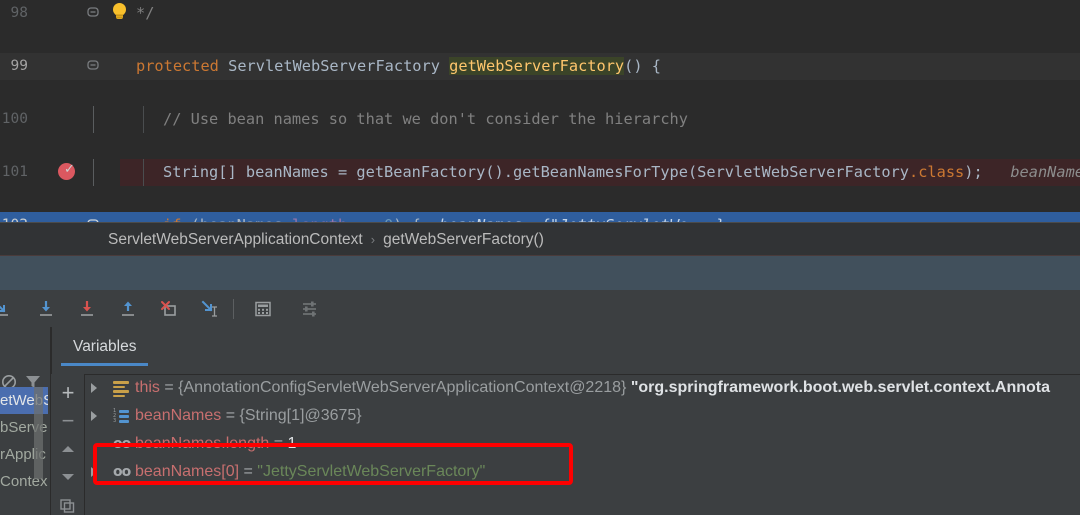  I want to click on variable-text: beanNames = {String[1]@3675}, so click(248, 416).